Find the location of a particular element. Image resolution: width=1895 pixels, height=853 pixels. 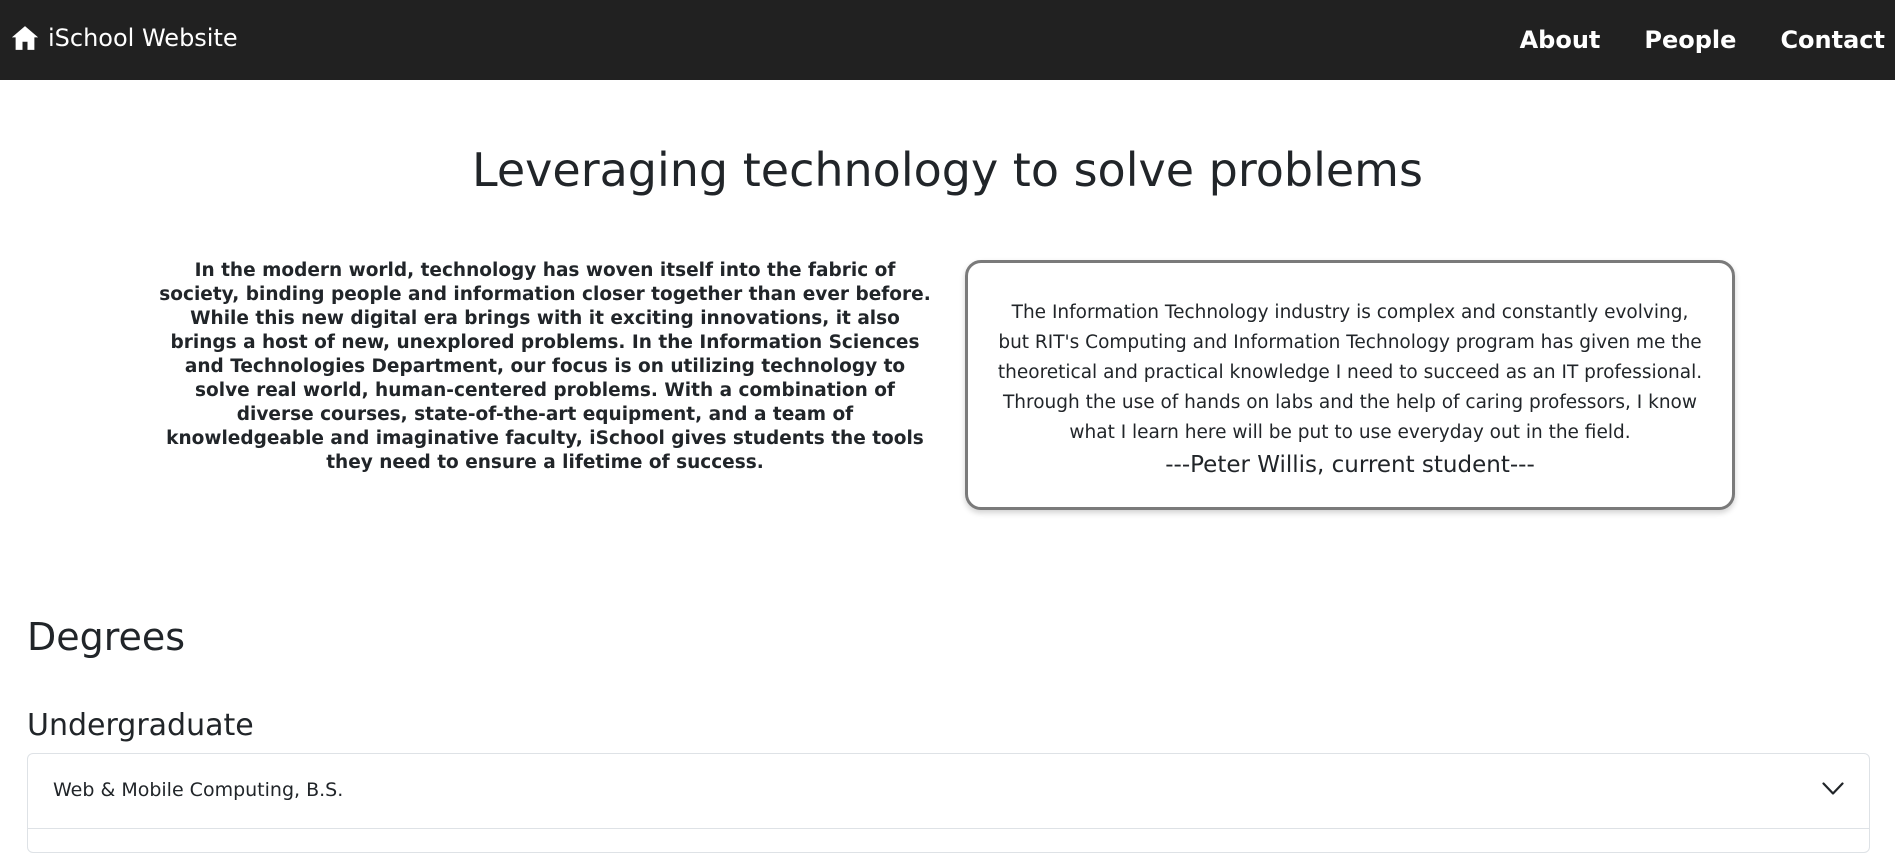

nav-link-contact: Contact is located at coordinates (1832, 40).